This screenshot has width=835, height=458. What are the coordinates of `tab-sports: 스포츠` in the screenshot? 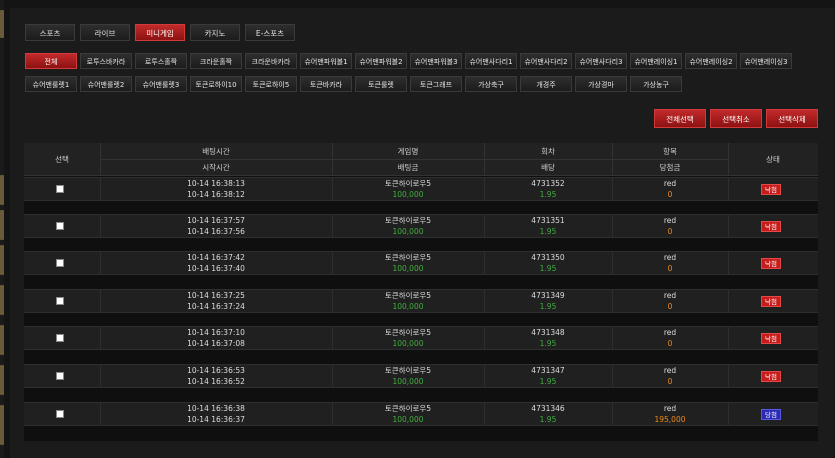 It's located at (50, 32).